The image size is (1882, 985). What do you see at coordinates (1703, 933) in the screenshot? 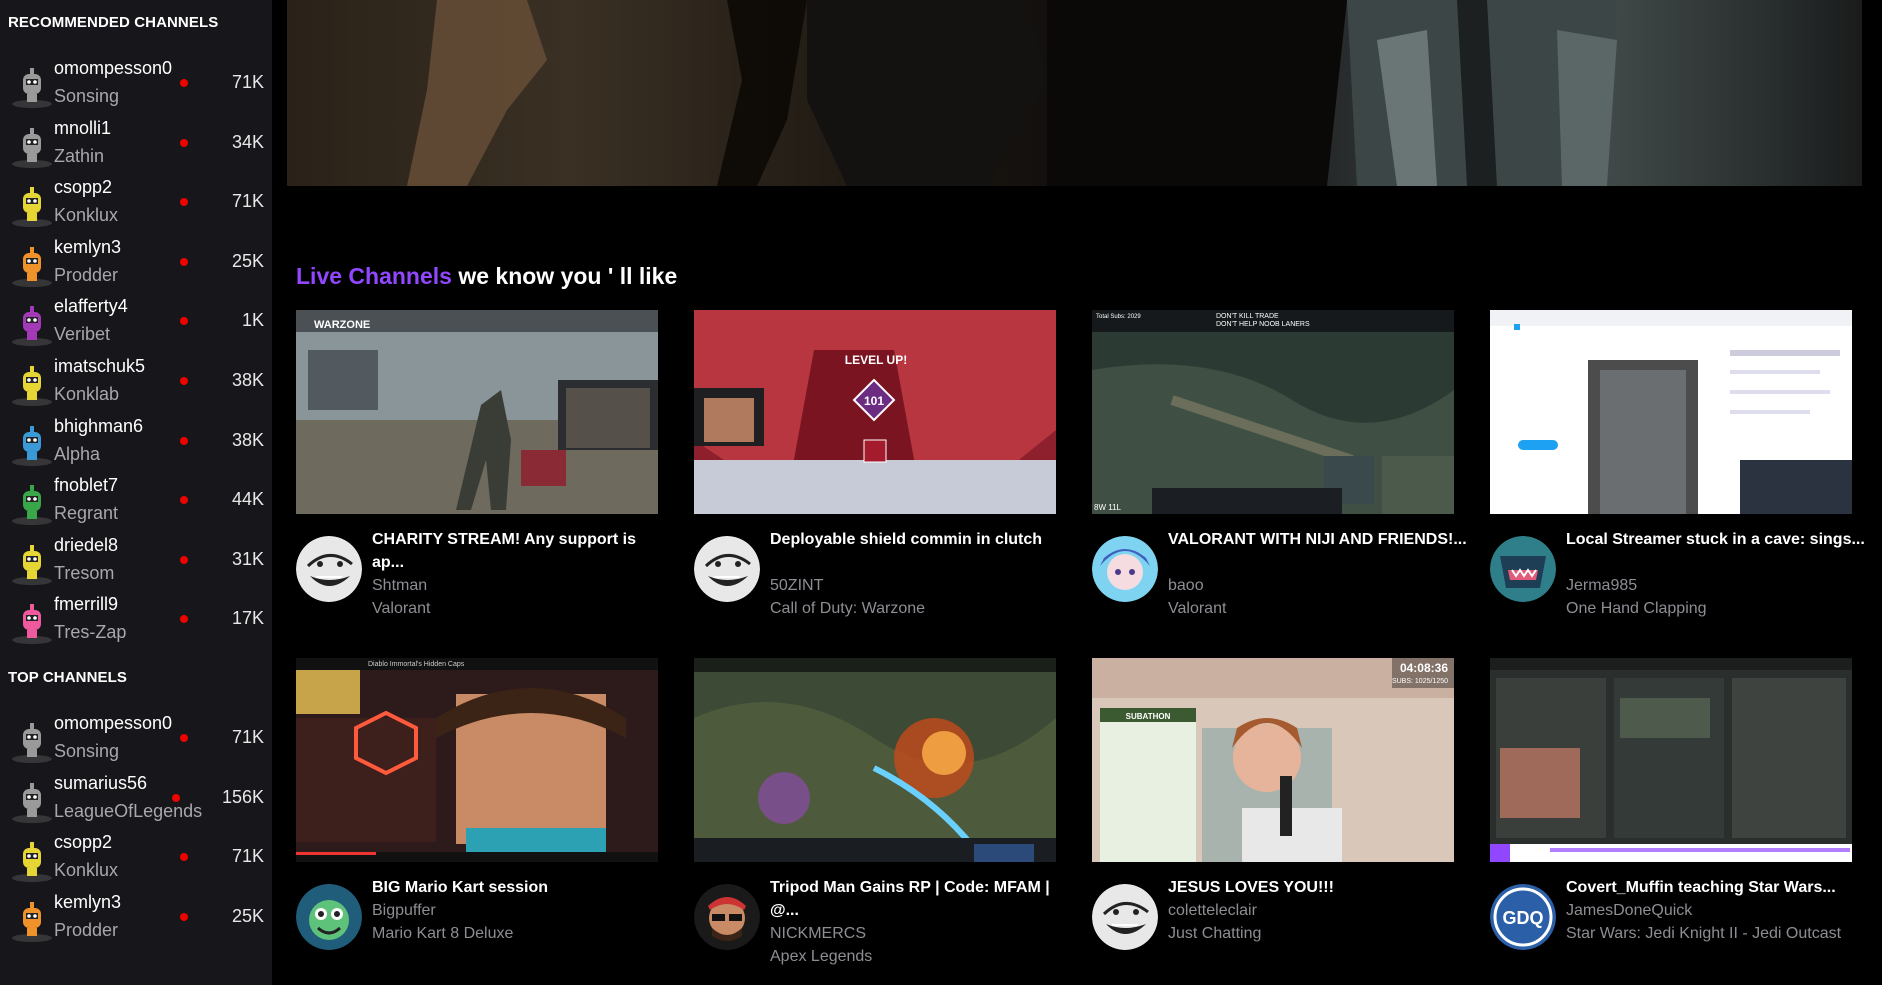
I see `game-name: Star Wars: Jedi Knight II - Jedi Outcast` at bounding box center [1703, 933].